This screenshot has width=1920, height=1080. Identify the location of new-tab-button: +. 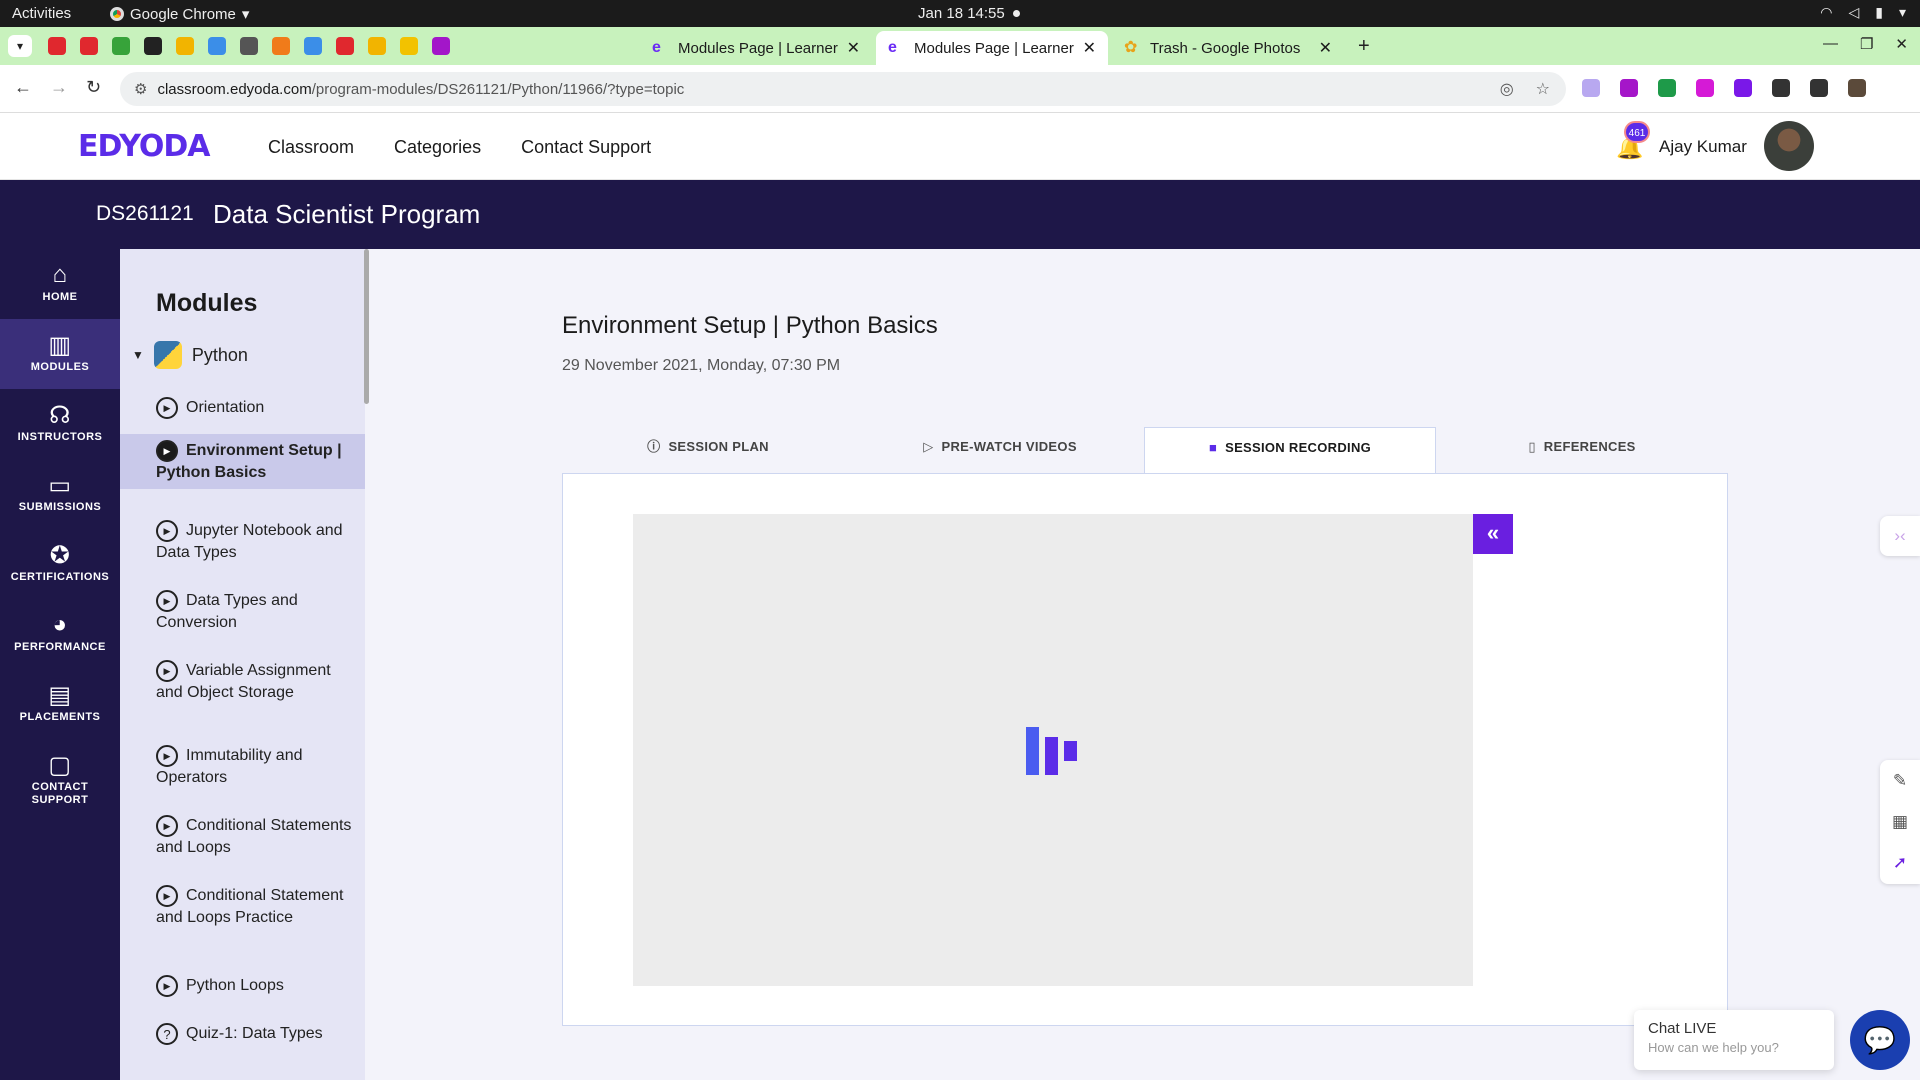
(1364, 46).